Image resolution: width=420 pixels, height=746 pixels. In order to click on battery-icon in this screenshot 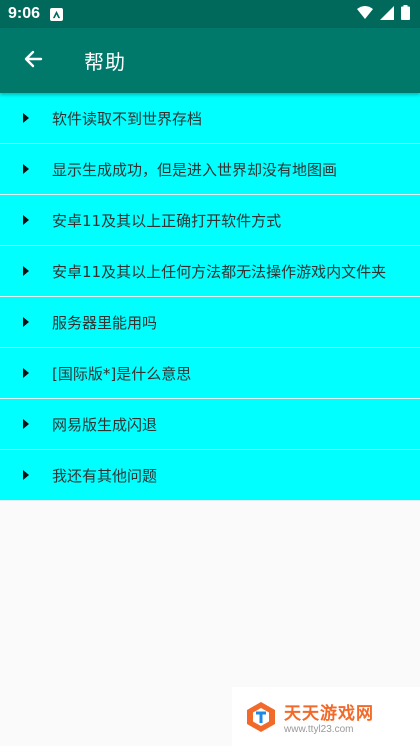, I will do `click(405, 14)`.